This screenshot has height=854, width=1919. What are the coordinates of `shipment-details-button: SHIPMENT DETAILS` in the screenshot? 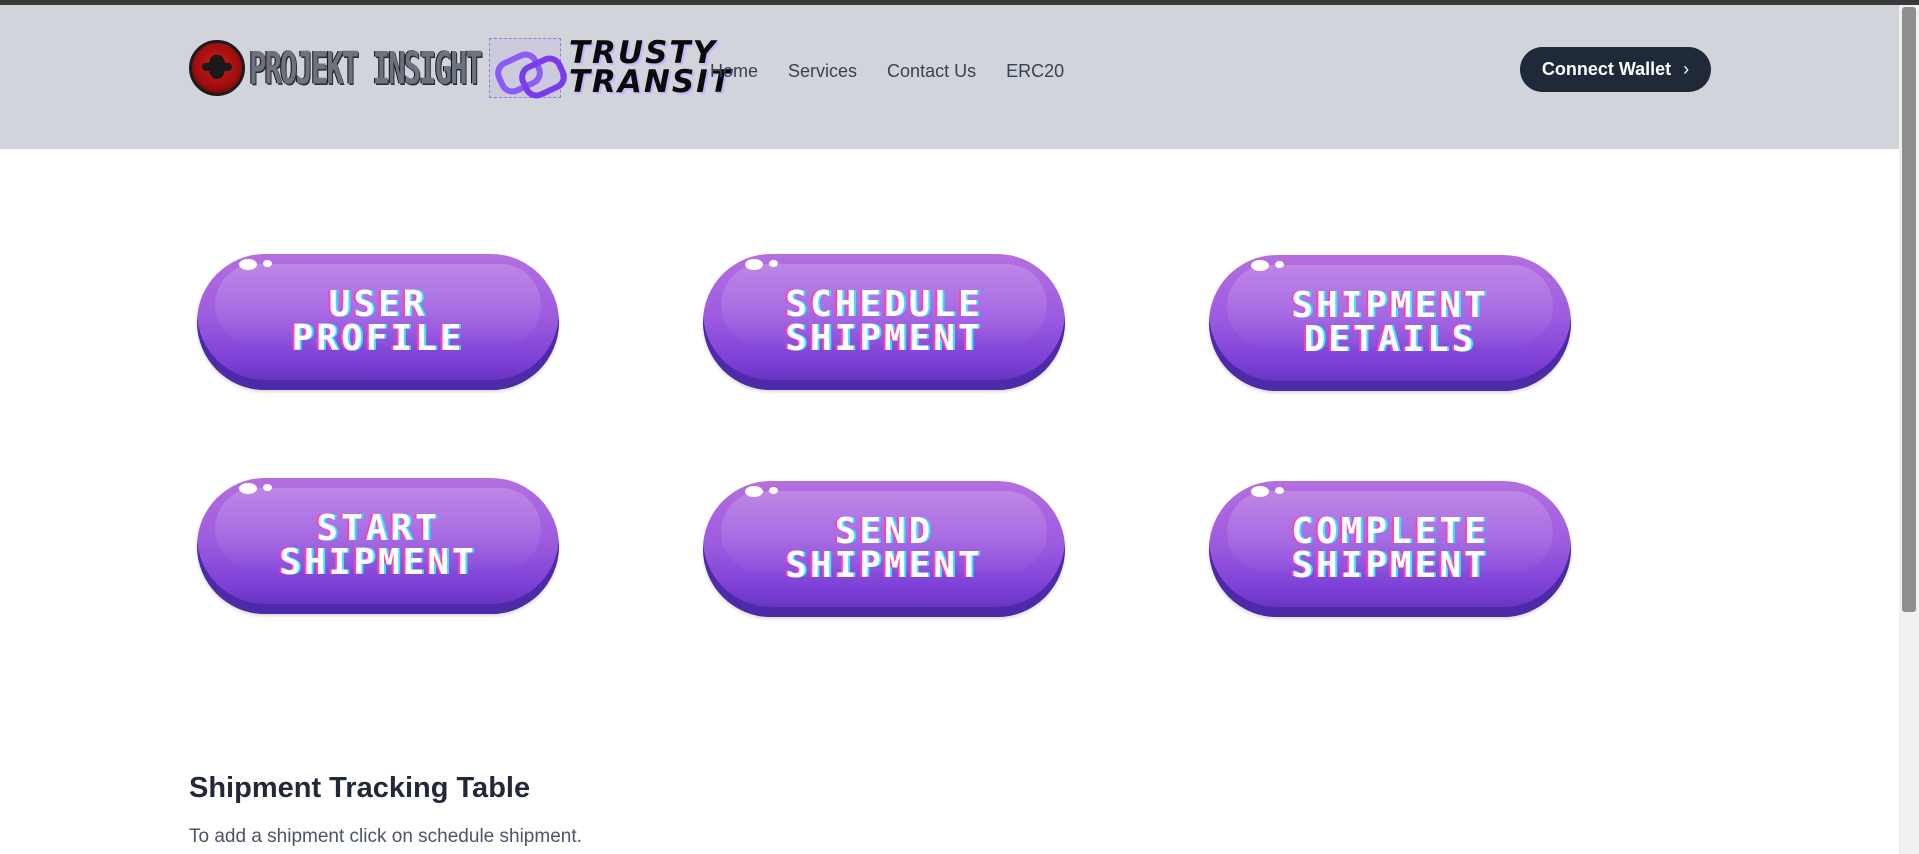 It's located at (1390, 323).